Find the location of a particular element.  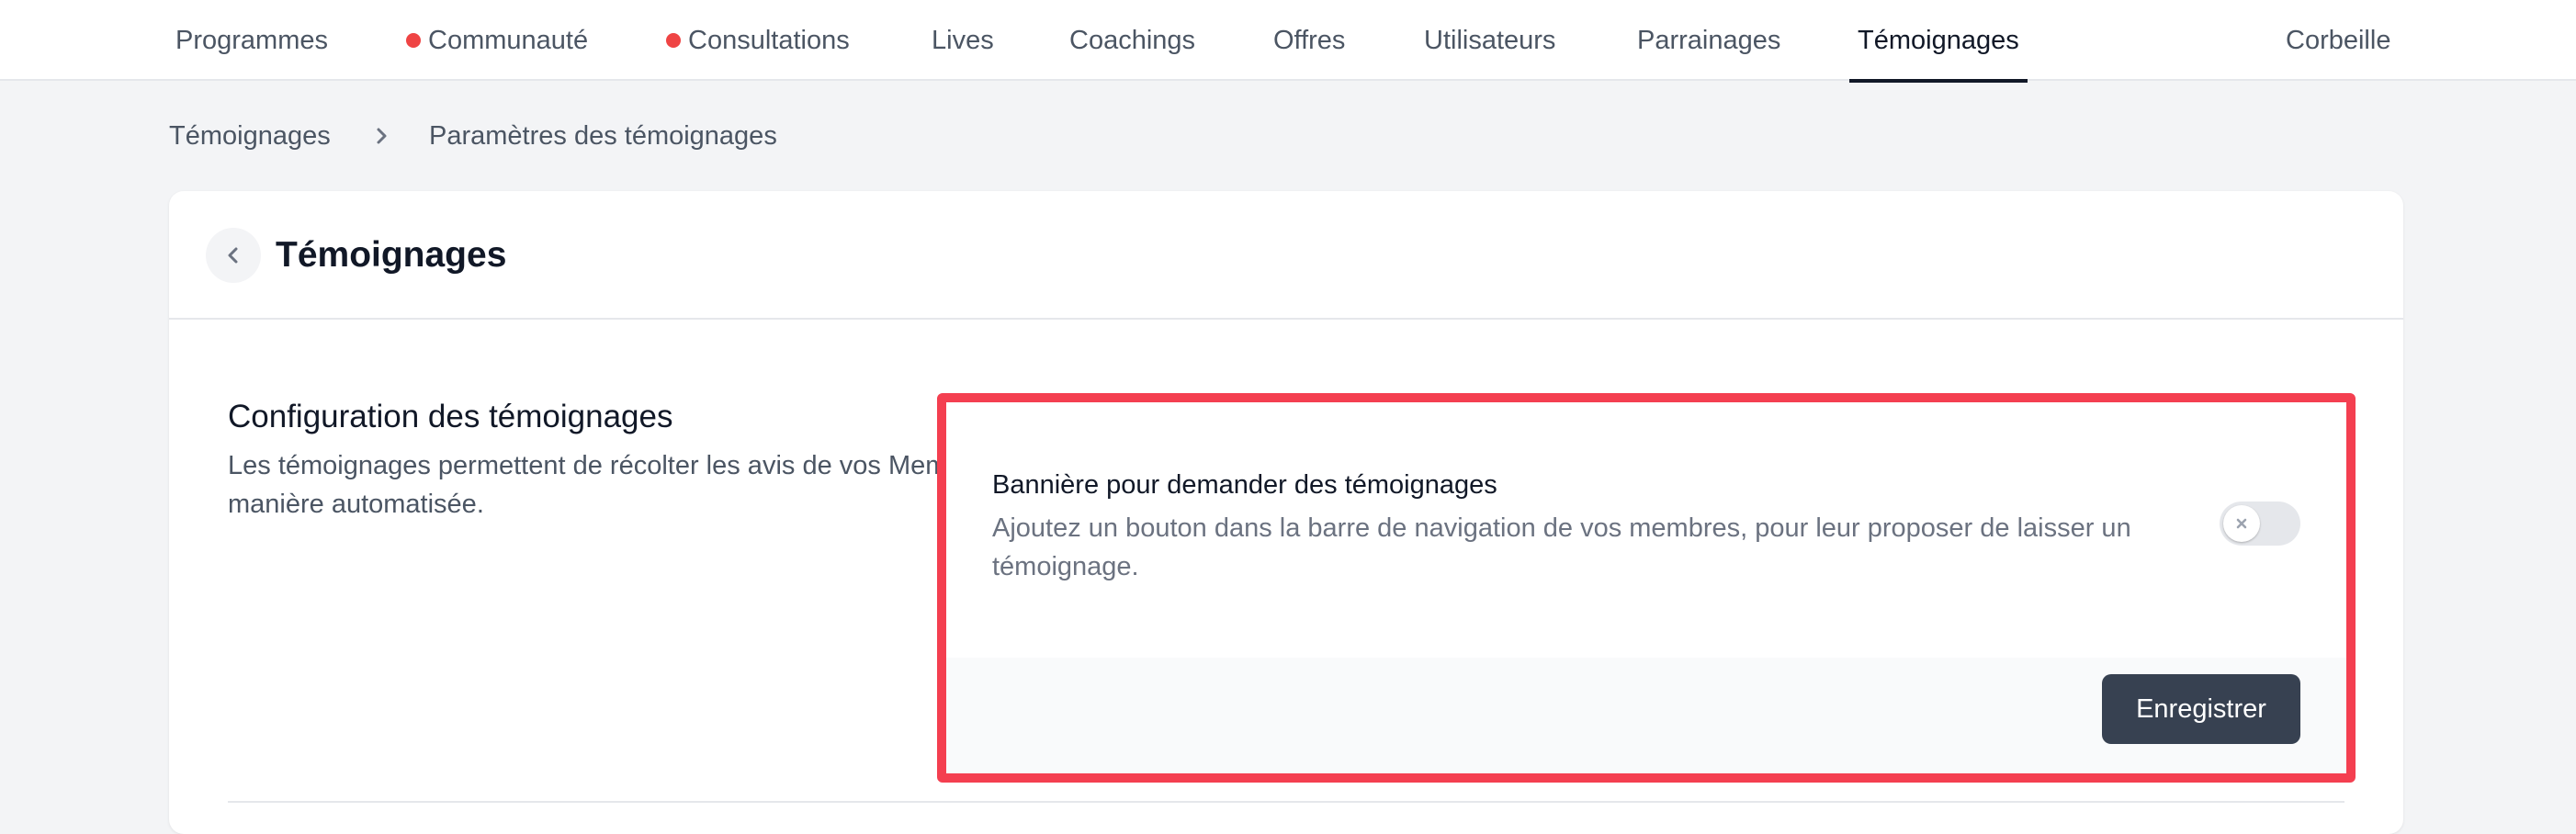

nav-tab-label: Coachings is located at coordinates (1132, 40).